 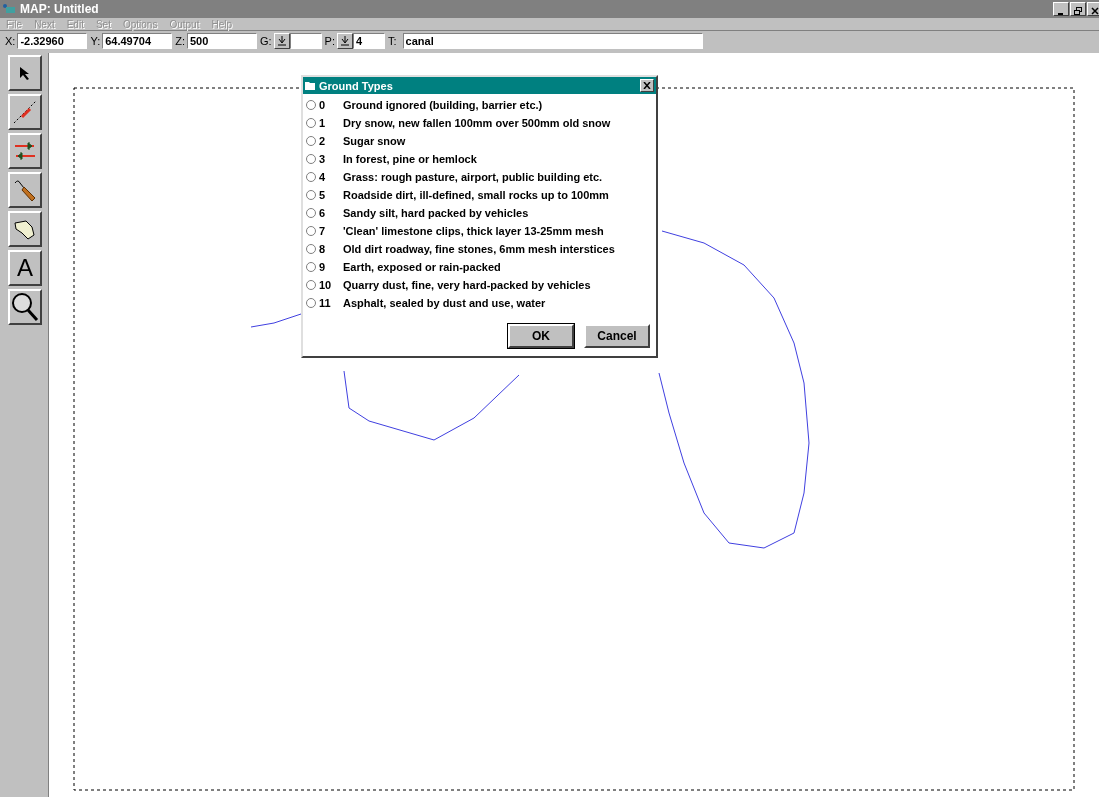 I want to click on option-number: 3, so click(x=323, y=159).